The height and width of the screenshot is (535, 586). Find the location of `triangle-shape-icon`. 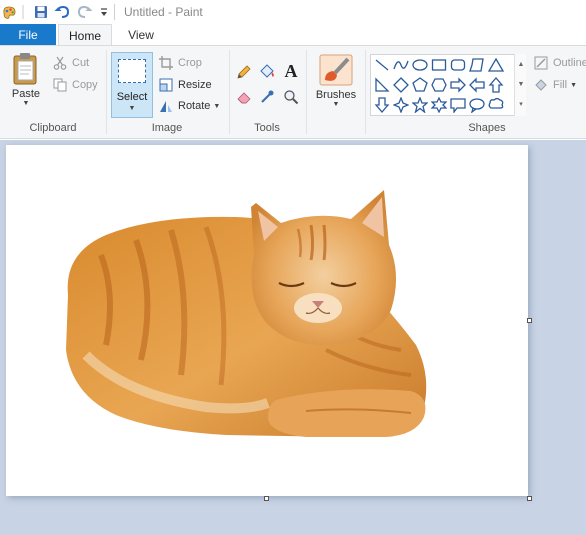

triangle-shape-icon is located at coordinates (496, 65).